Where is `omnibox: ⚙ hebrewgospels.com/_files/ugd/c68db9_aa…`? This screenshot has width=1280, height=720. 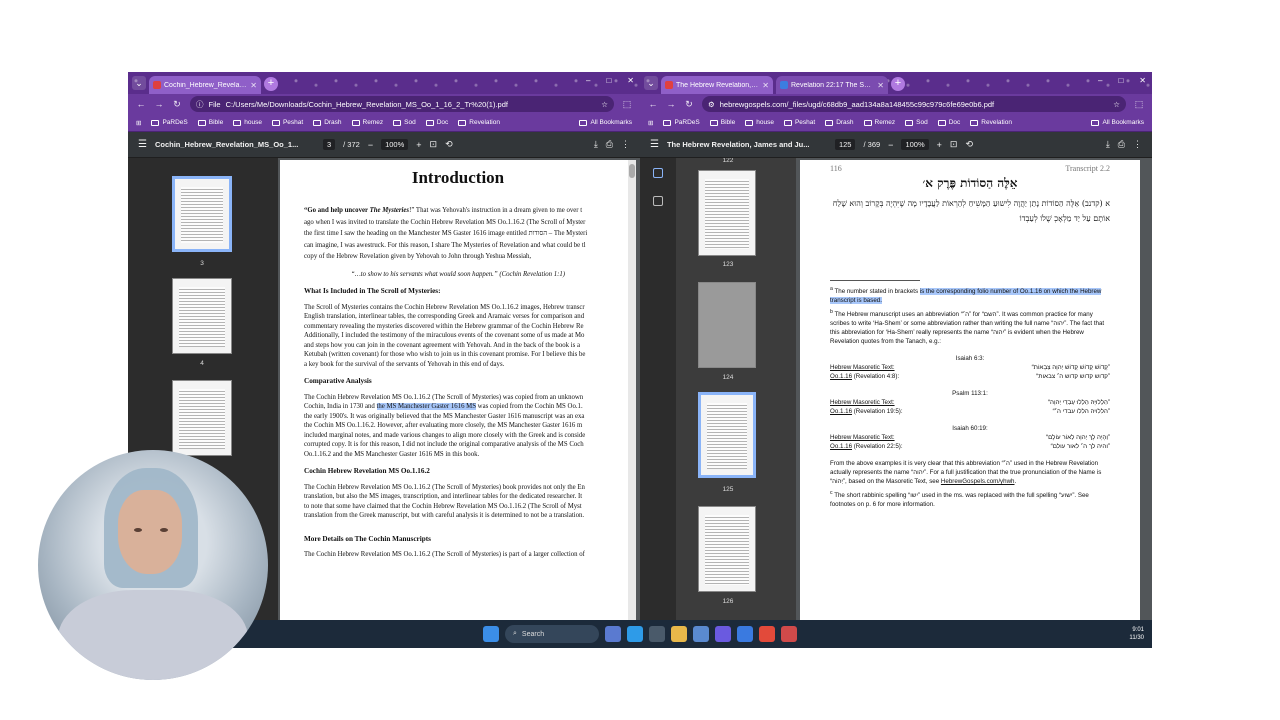 omnibox: ⚙ hebrewgospels.com/_files/ugd/c68db9_aa… is located at coordinates (914, 104).